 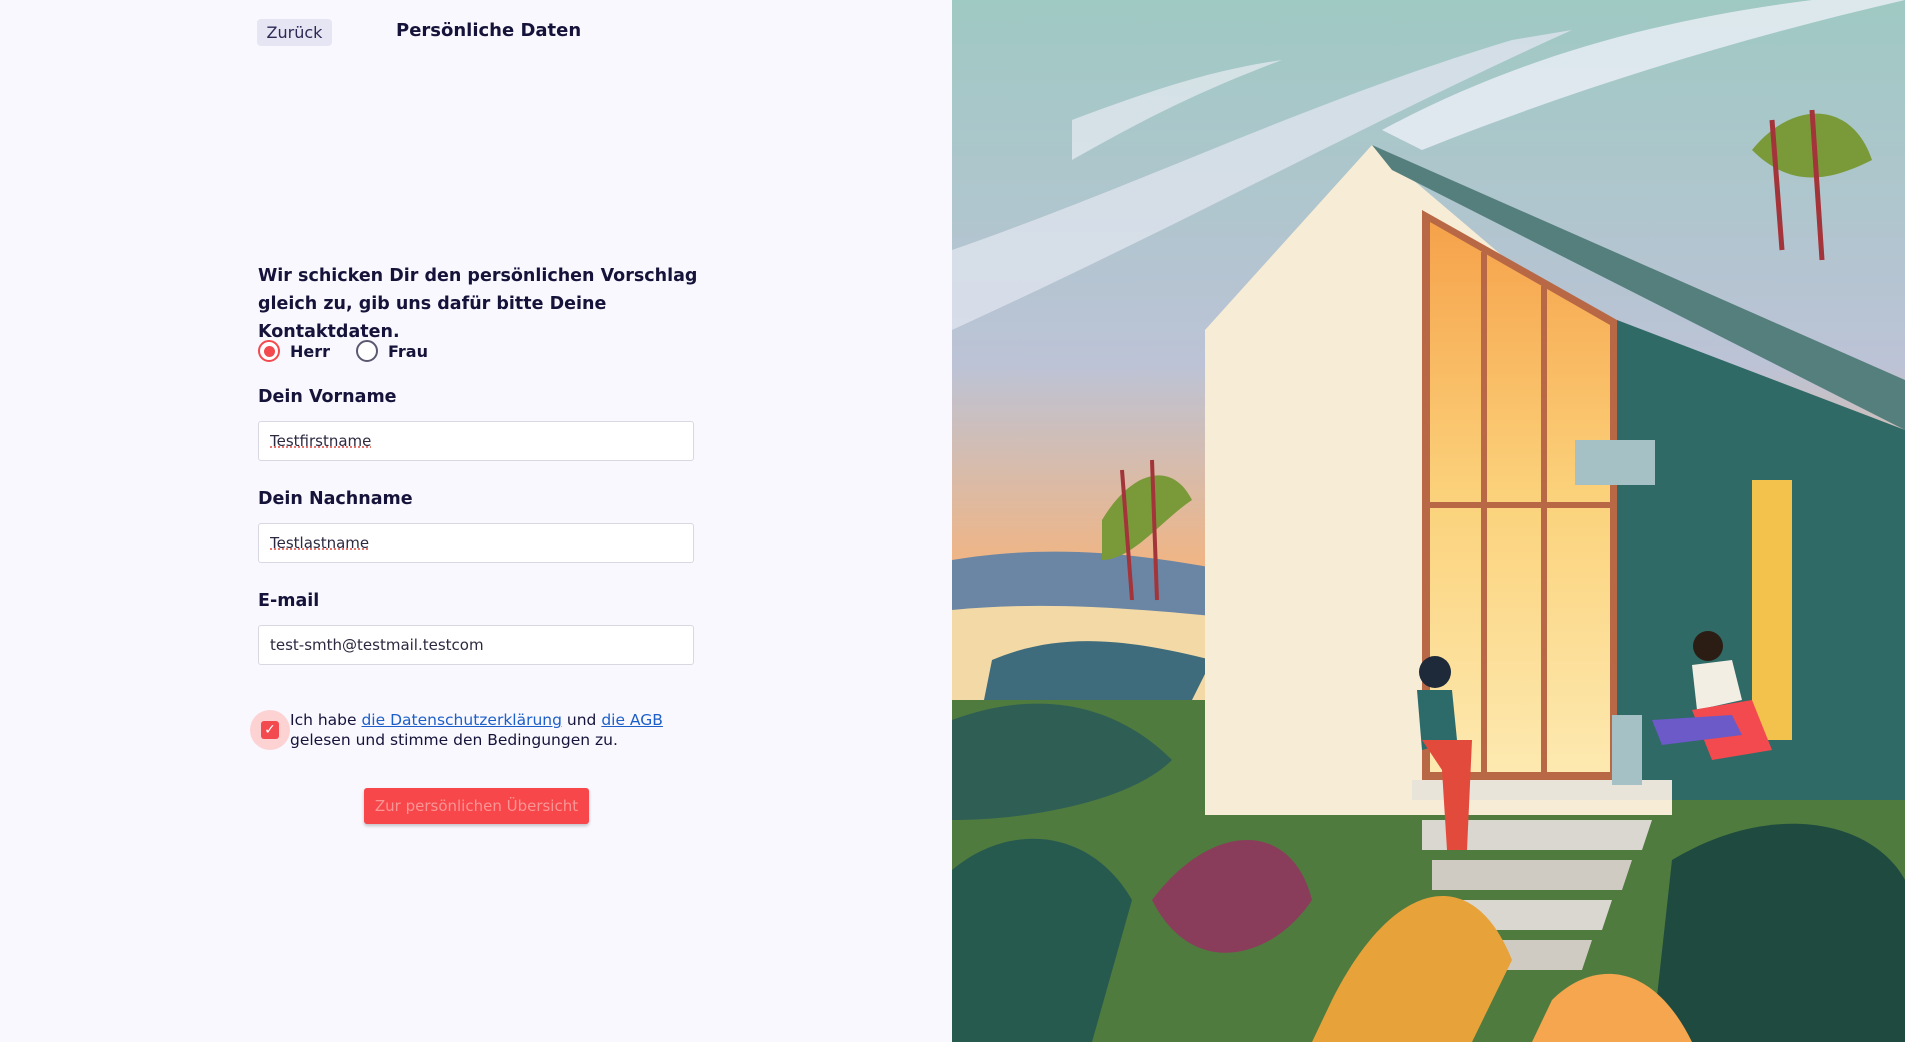 What do you see at coordinates (289, 601) in the screenshot?
I see `email-label: E-mail` at bounding box center [289, 601].